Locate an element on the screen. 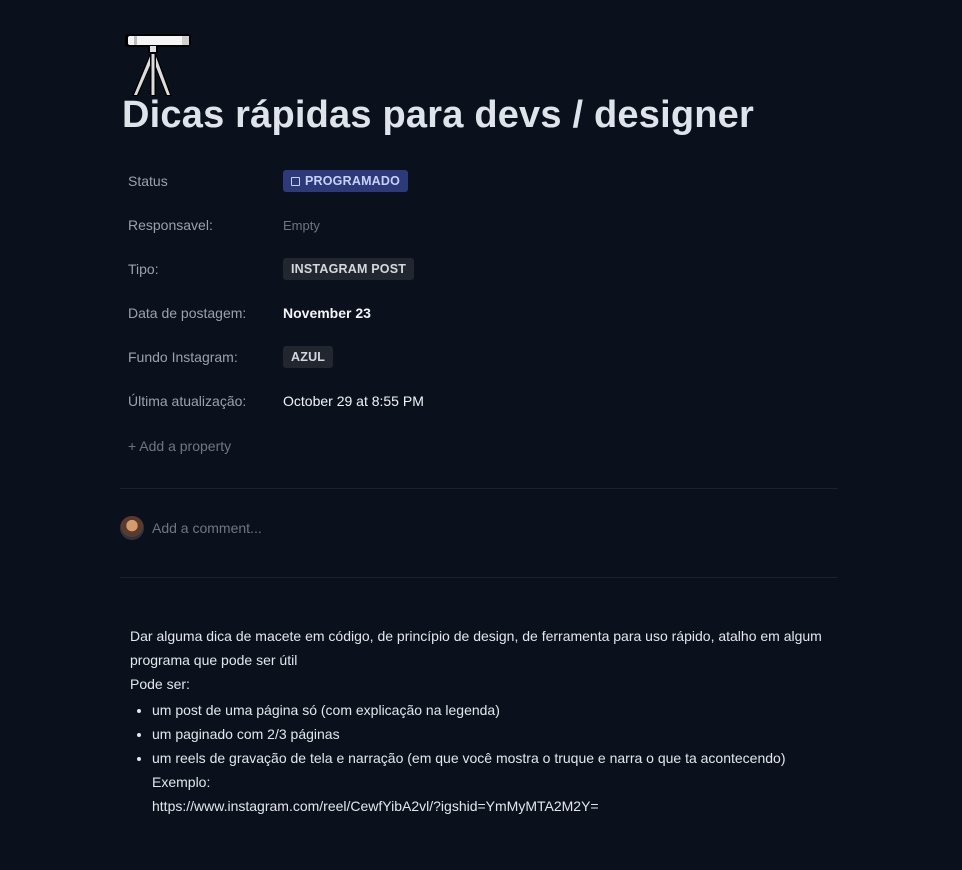 The image size is (962, 870). date-value: November 23 is located at coordinates (327, 313).